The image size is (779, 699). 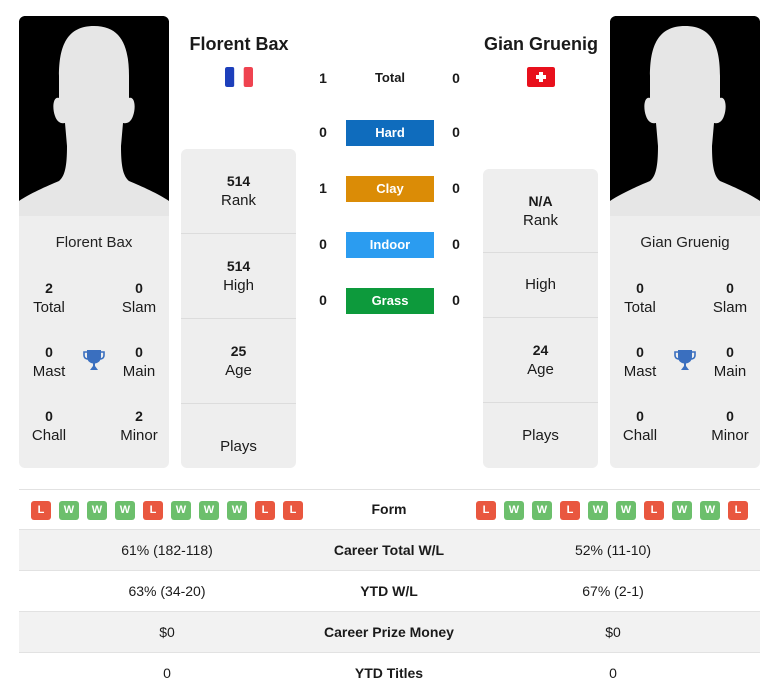 I want to click on h2h-hard: 0 Hard 0, so click(x=390, y=134).